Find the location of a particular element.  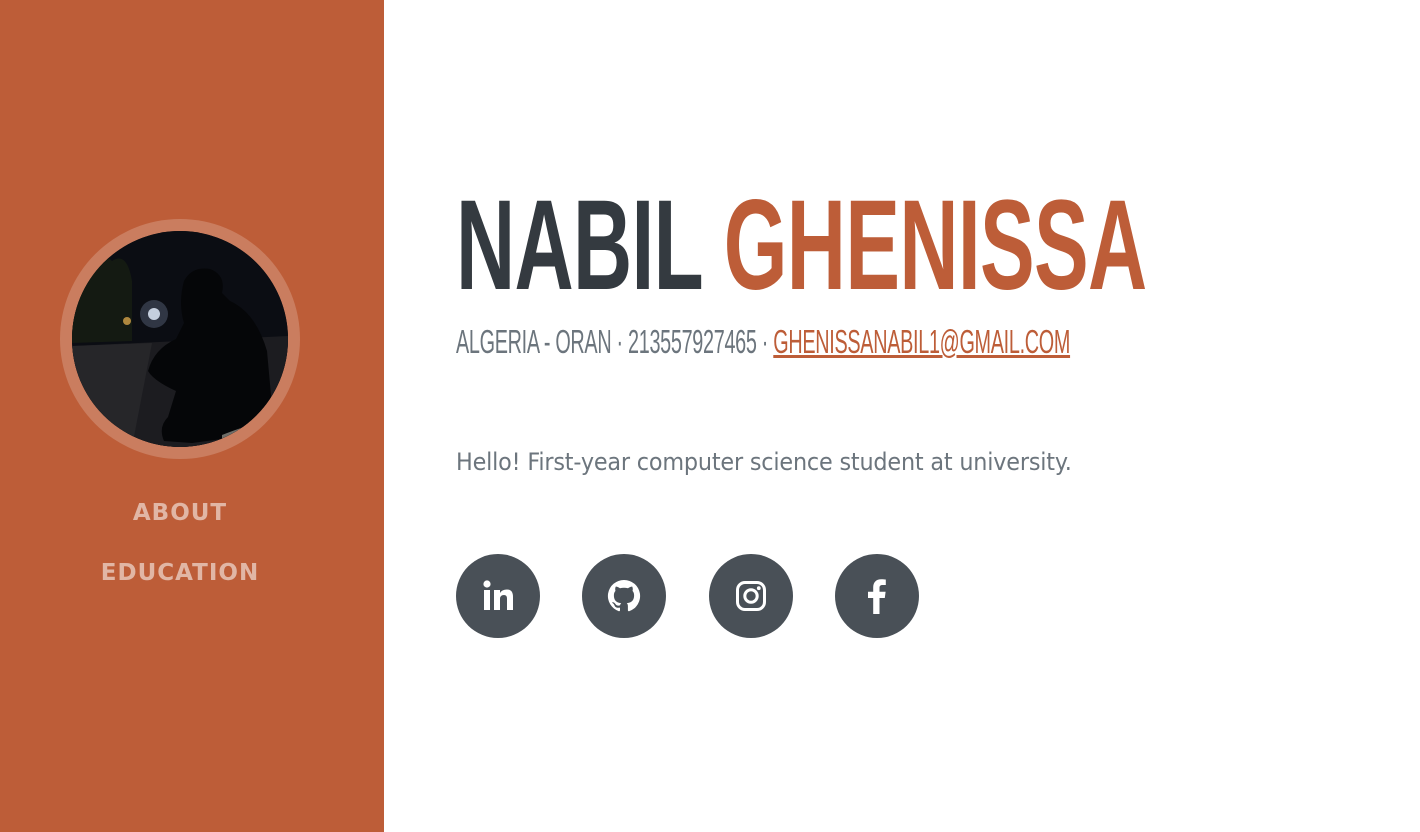

nav-item-about: ABOUT is located at coordinates (180, 520).